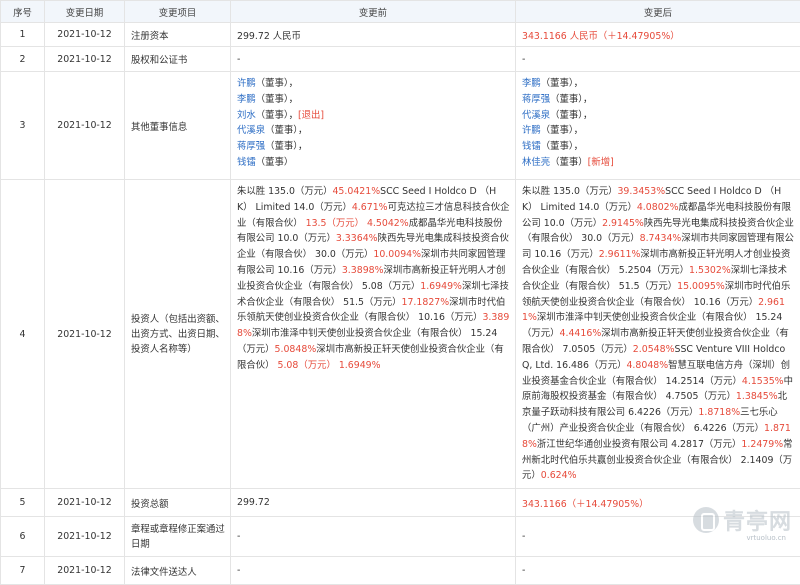 Image resolution: width=800 pixels, height=585 pixels. What do you see at coordinates (658, 207) in the screenshot?
I see `investor-share-value: 4.0802%` at bounding box center [658, 207].